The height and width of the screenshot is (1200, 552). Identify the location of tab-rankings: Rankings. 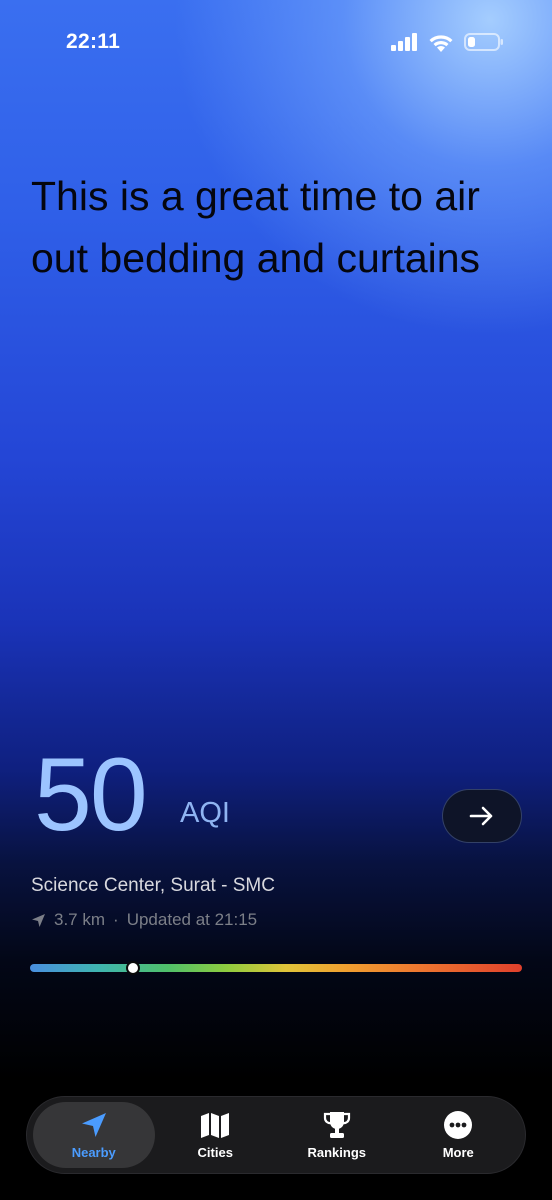
(337, 1135).